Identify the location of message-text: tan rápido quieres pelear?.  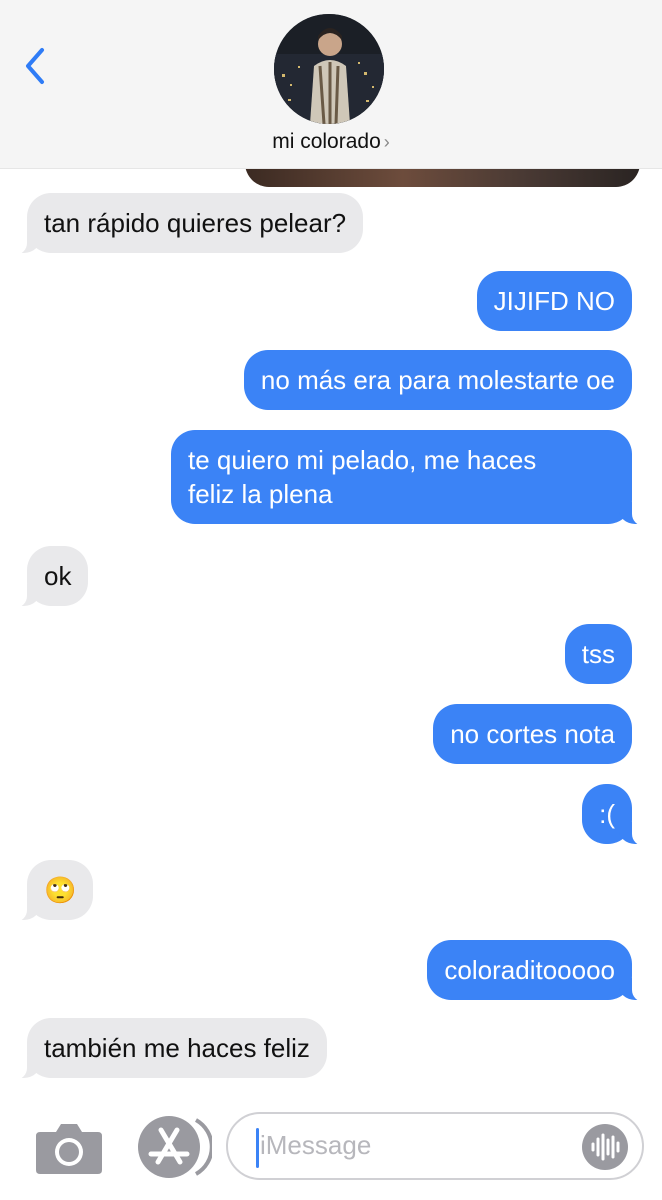
(195, 223).